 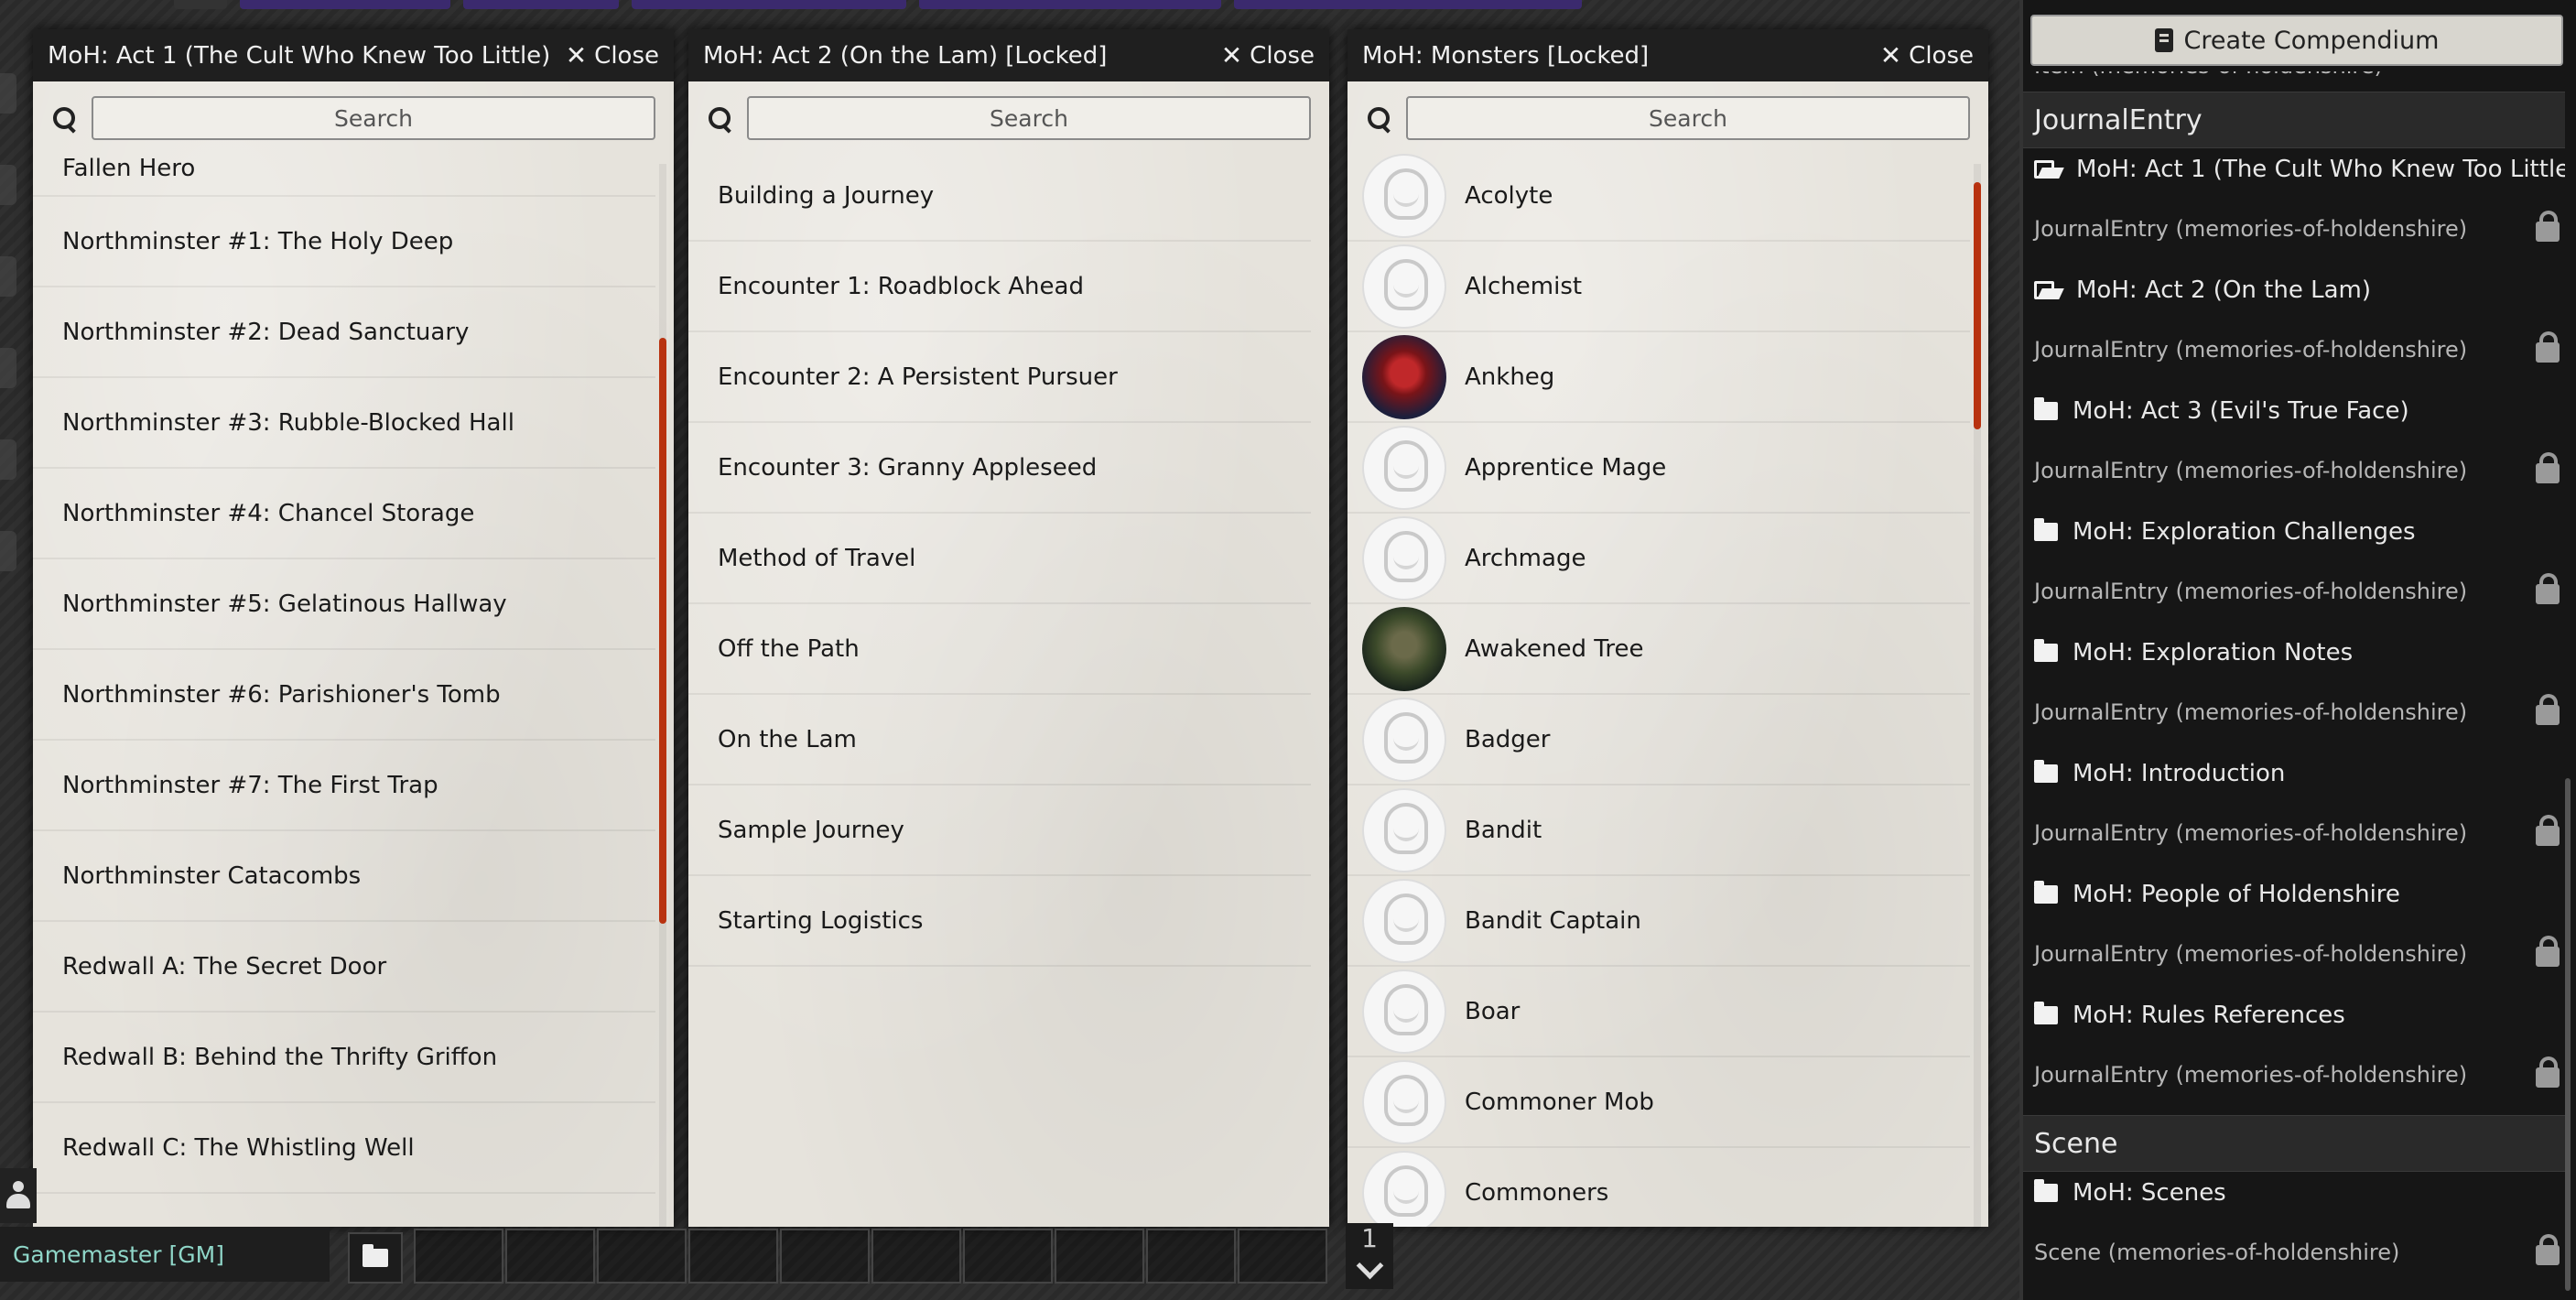 I want to click on journal-entry-item: Redwall A: The Secret Door, so click(x=344, y=967).